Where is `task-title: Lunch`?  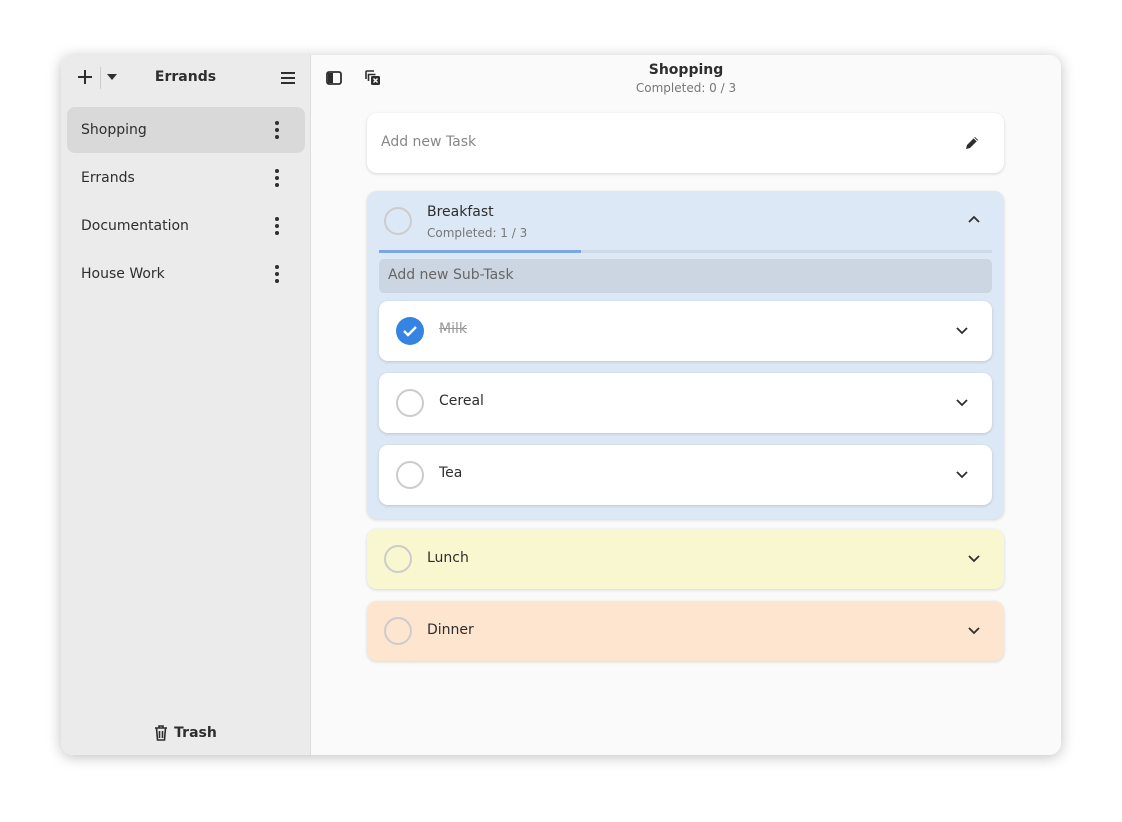
task-title: Lunch is located at coordinates (448, 558).